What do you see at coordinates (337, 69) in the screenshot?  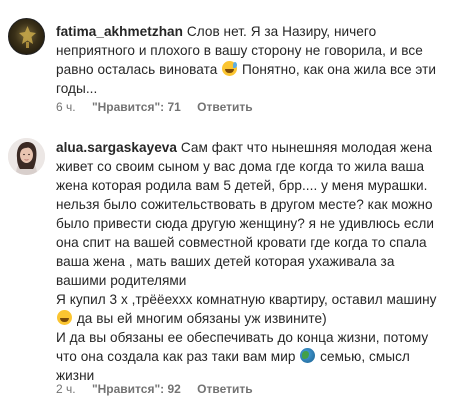 I see `comment-line: Понятно, как она жила все эти` at bounding box center [337, 69].